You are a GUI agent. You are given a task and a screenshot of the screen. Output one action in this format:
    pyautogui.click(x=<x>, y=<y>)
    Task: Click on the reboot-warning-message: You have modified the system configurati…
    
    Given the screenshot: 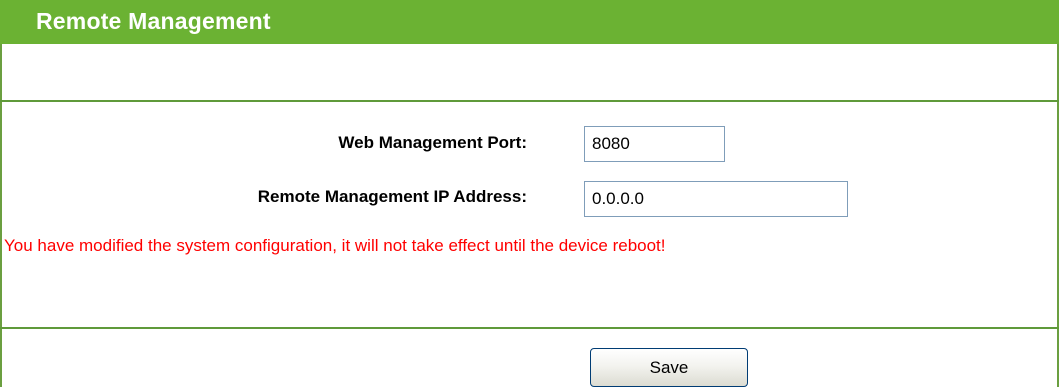 What is the action you would take?
    pyautogui.click(x=335, y=245)
    